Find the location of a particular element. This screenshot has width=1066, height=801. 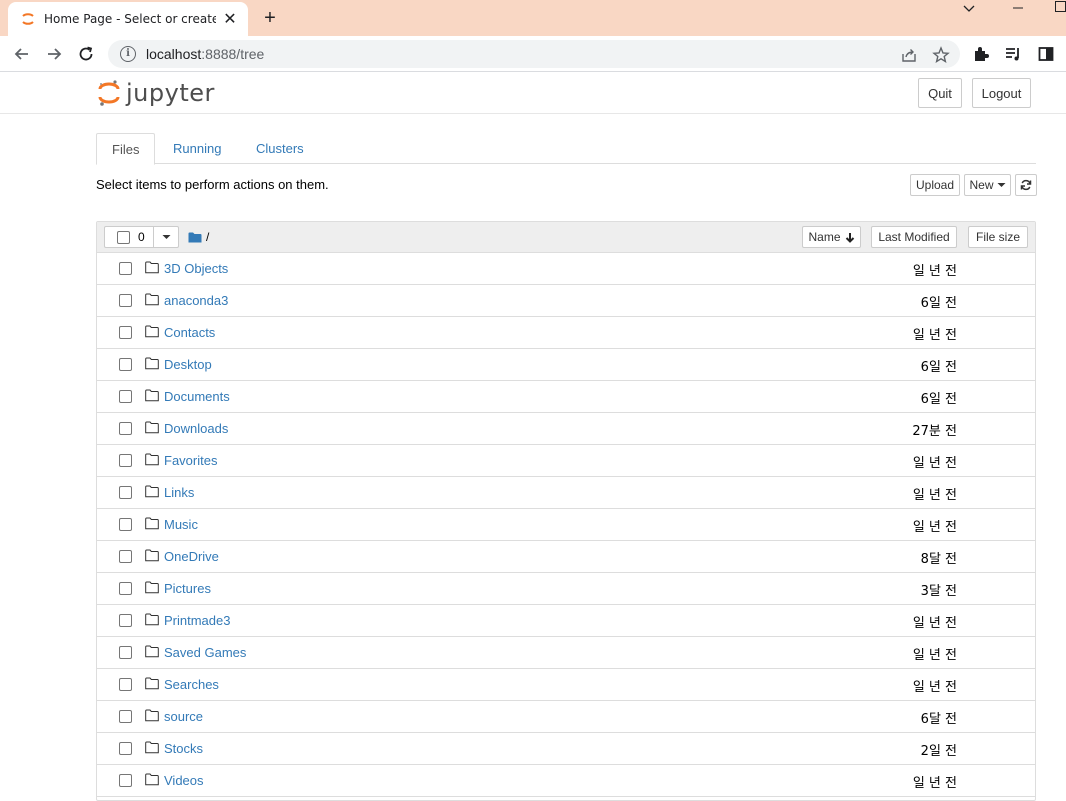

site-info-icon: i is located at coordinates (128, 54).